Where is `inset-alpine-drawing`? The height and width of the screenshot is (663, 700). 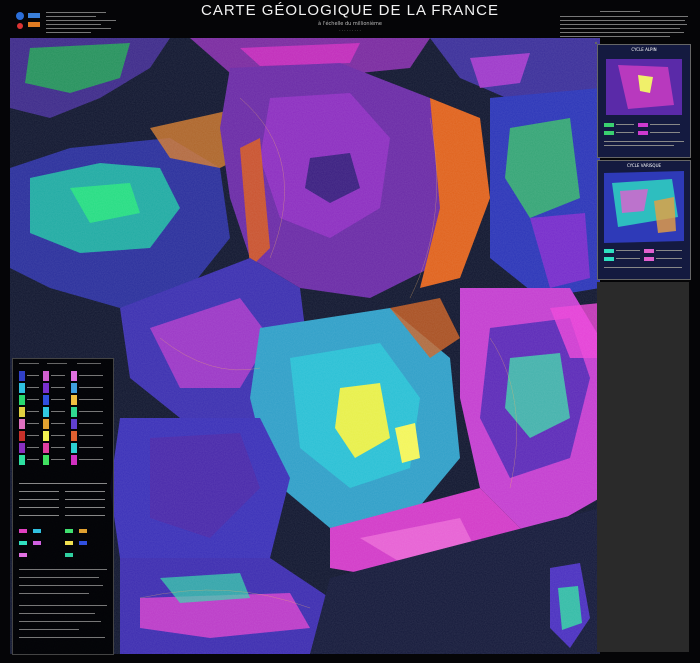 inset-alpine-drawing is located at coordinates (644, 102).